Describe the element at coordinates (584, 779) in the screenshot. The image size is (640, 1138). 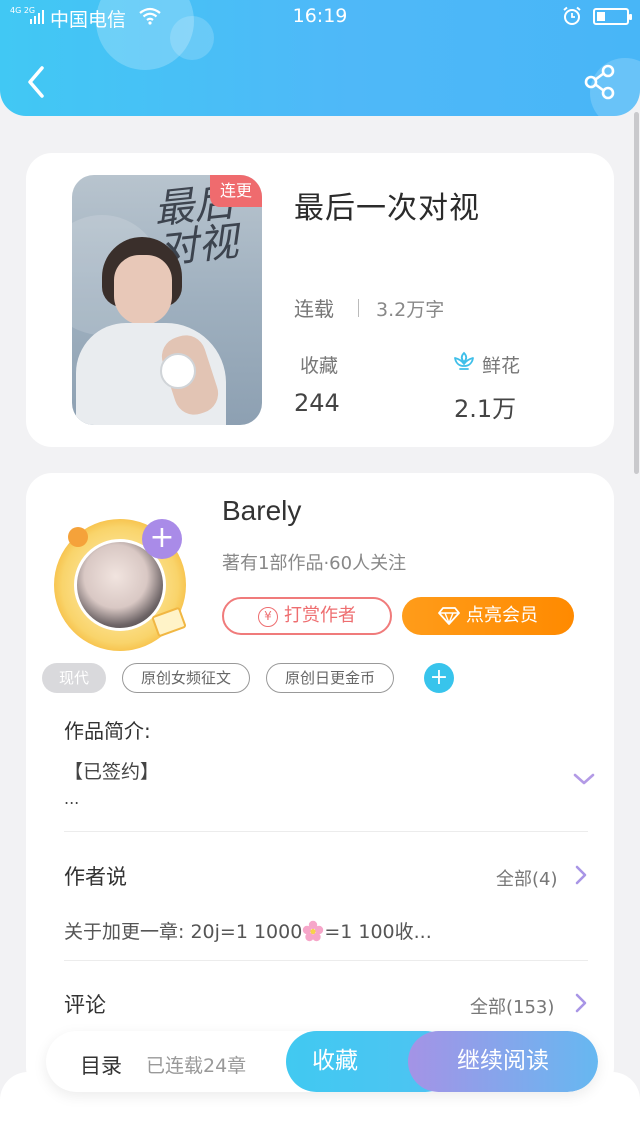
I see `chevron-down-icon` at that location.